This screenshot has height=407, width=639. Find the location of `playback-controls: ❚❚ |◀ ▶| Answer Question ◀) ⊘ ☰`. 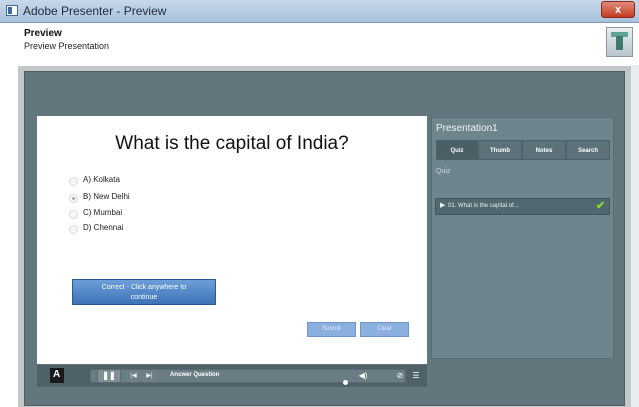

playback-controls: ❚❚ |◀ ▶| Answer Question ◀) ⊘ ☰ is located at coordinates (232, 376).